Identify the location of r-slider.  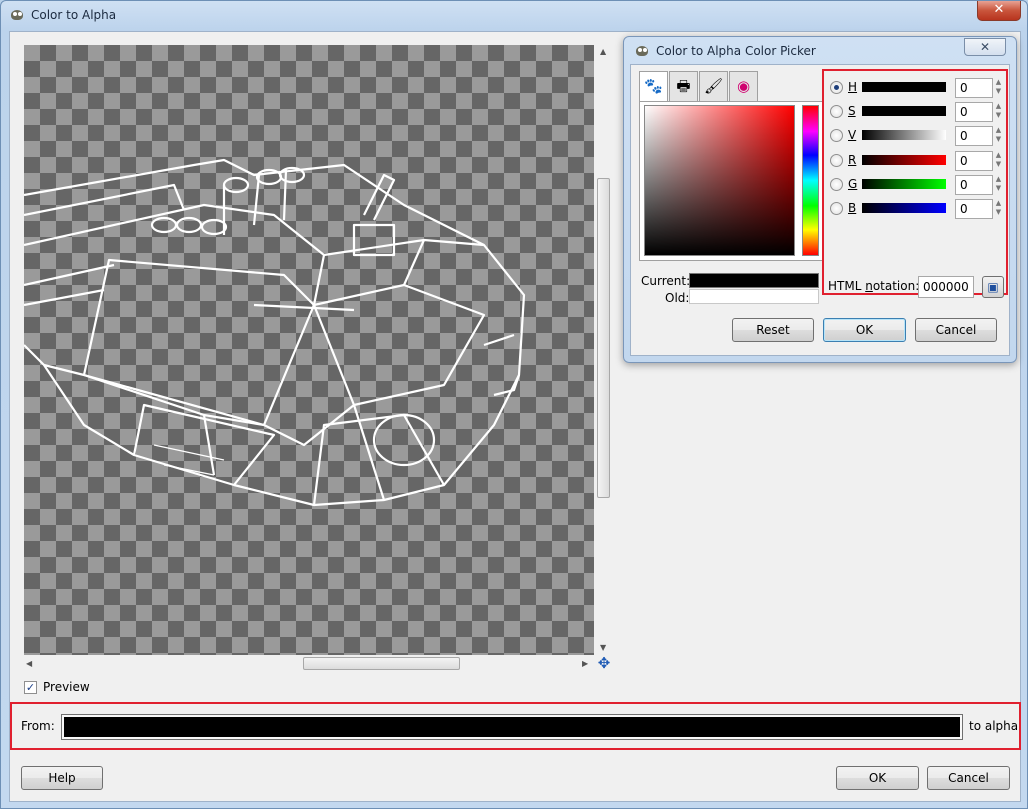
(904, 160).